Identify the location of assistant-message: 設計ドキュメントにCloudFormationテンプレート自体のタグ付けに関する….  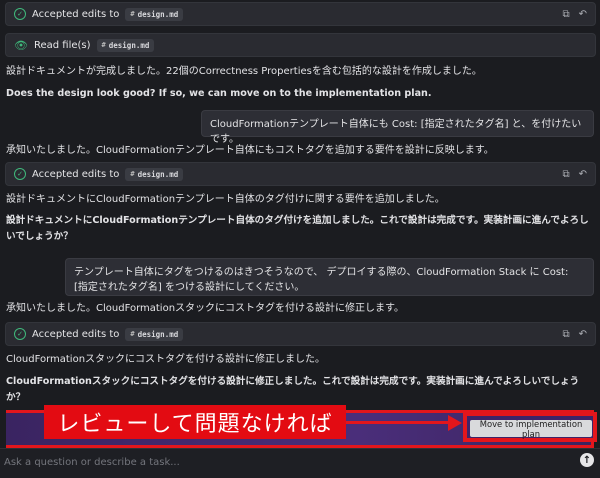
(225, 199).